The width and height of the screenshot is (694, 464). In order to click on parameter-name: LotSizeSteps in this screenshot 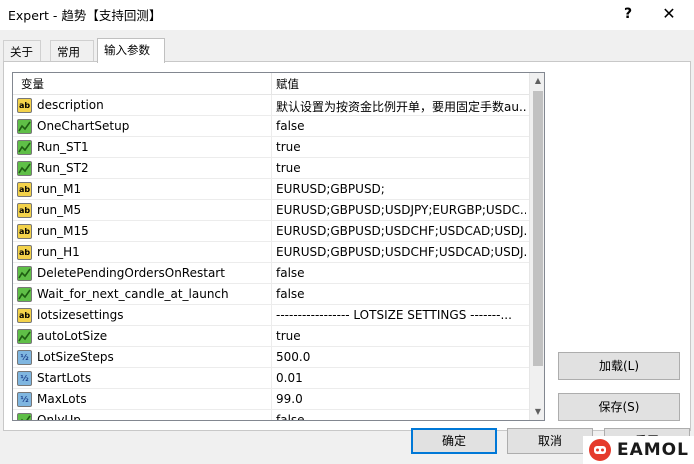, I will do `click(75, 357)`.